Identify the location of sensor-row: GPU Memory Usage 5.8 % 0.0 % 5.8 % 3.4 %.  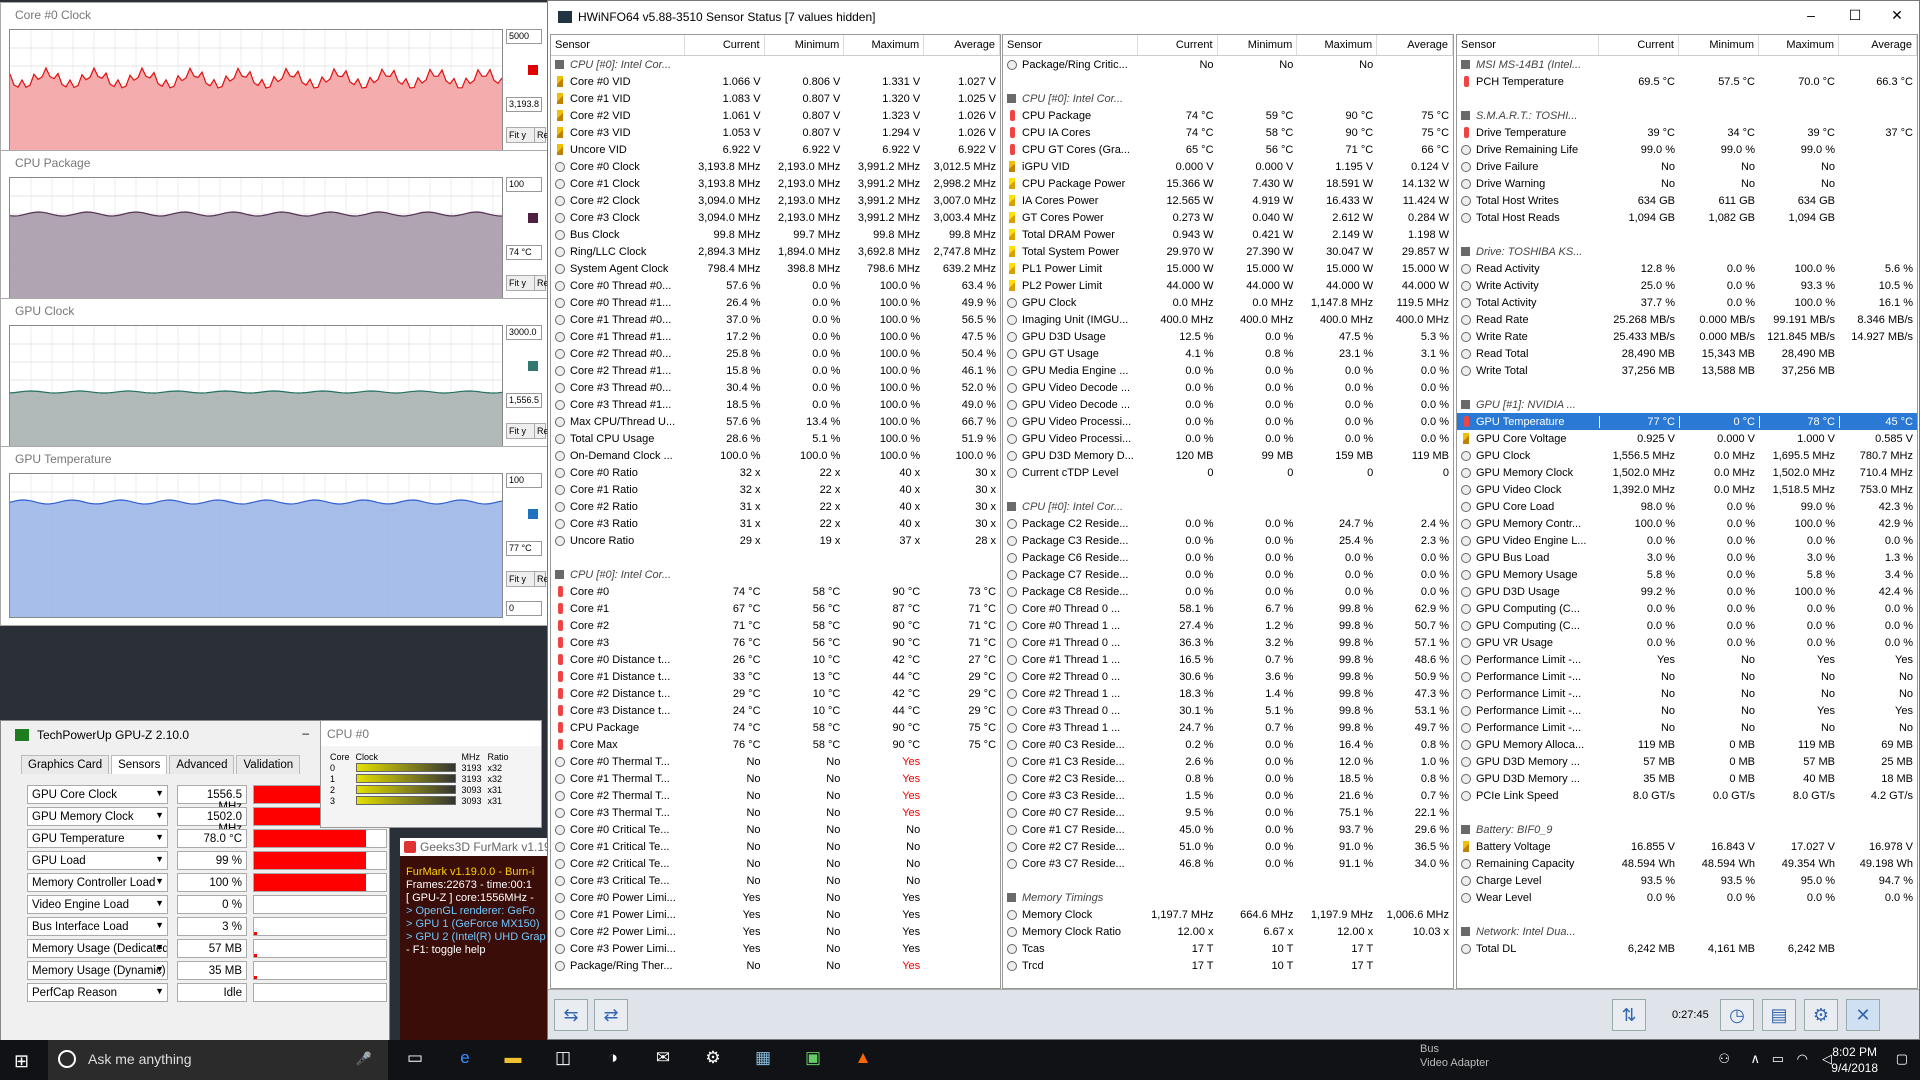
(1687, 574).